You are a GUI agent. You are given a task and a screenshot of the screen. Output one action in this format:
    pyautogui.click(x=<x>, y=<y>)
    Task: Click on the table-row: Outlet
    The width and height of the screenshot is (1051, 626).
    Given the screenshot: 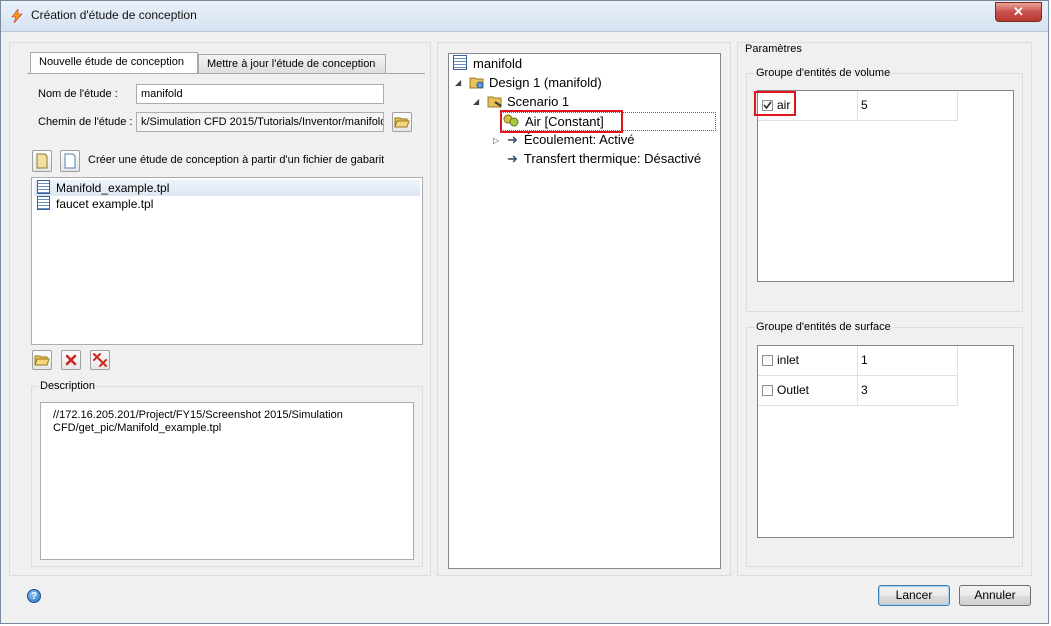 What is the action you would take?
    pyautogui.click(x=808, y=391)
    